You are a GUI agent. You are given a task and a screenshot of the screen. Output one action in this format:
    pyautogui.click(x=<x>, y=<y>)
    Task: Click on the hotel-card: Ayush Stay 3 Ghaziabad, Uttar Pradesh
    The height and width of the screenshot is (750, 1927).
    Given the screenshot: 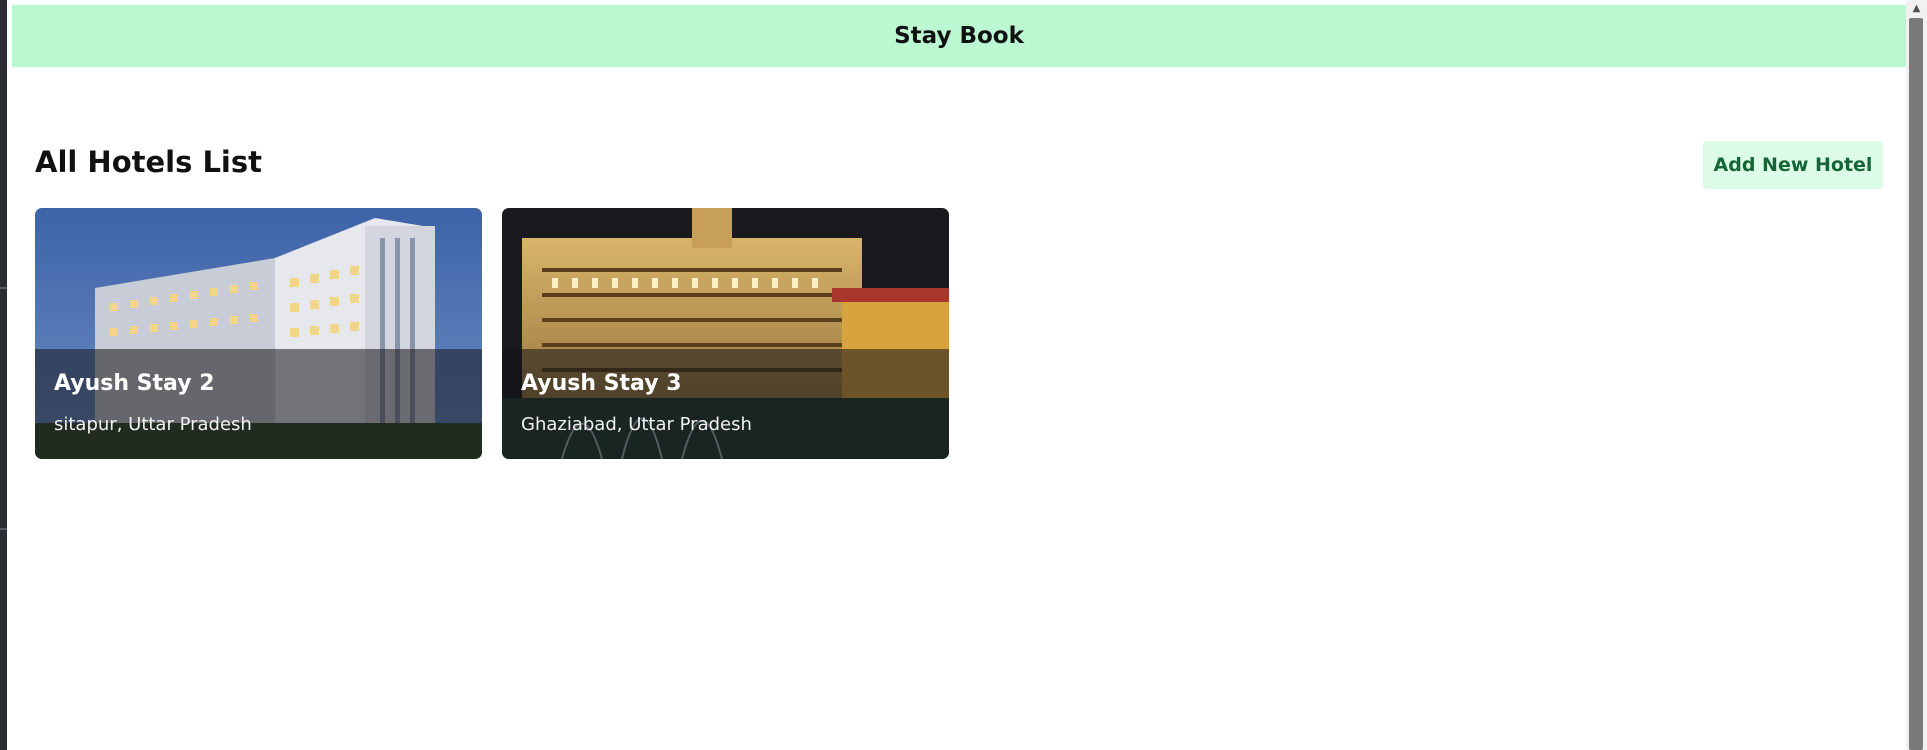 What is the action you would take?
    pyautogui.click(x=725, y=333)
    